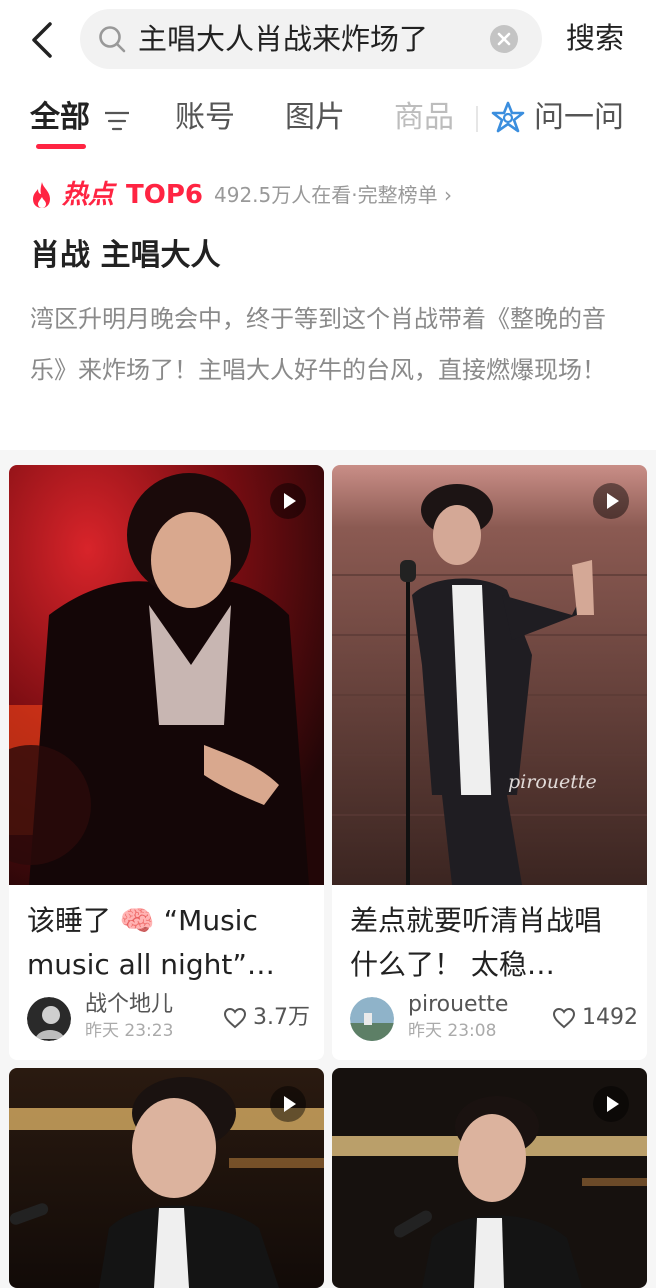 This screenshot has height=1288, width=656. I want to click on fire-icon, so click(41, 195).